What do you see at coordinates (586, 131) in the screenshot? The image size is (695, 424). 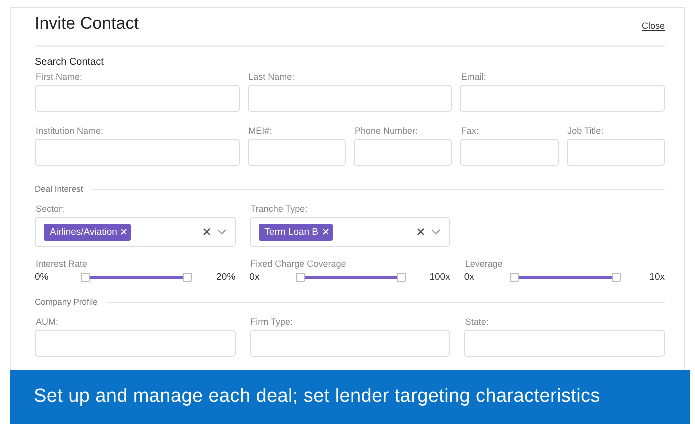 I see `field-label: Job Title:` at bounding box center [586, 131].